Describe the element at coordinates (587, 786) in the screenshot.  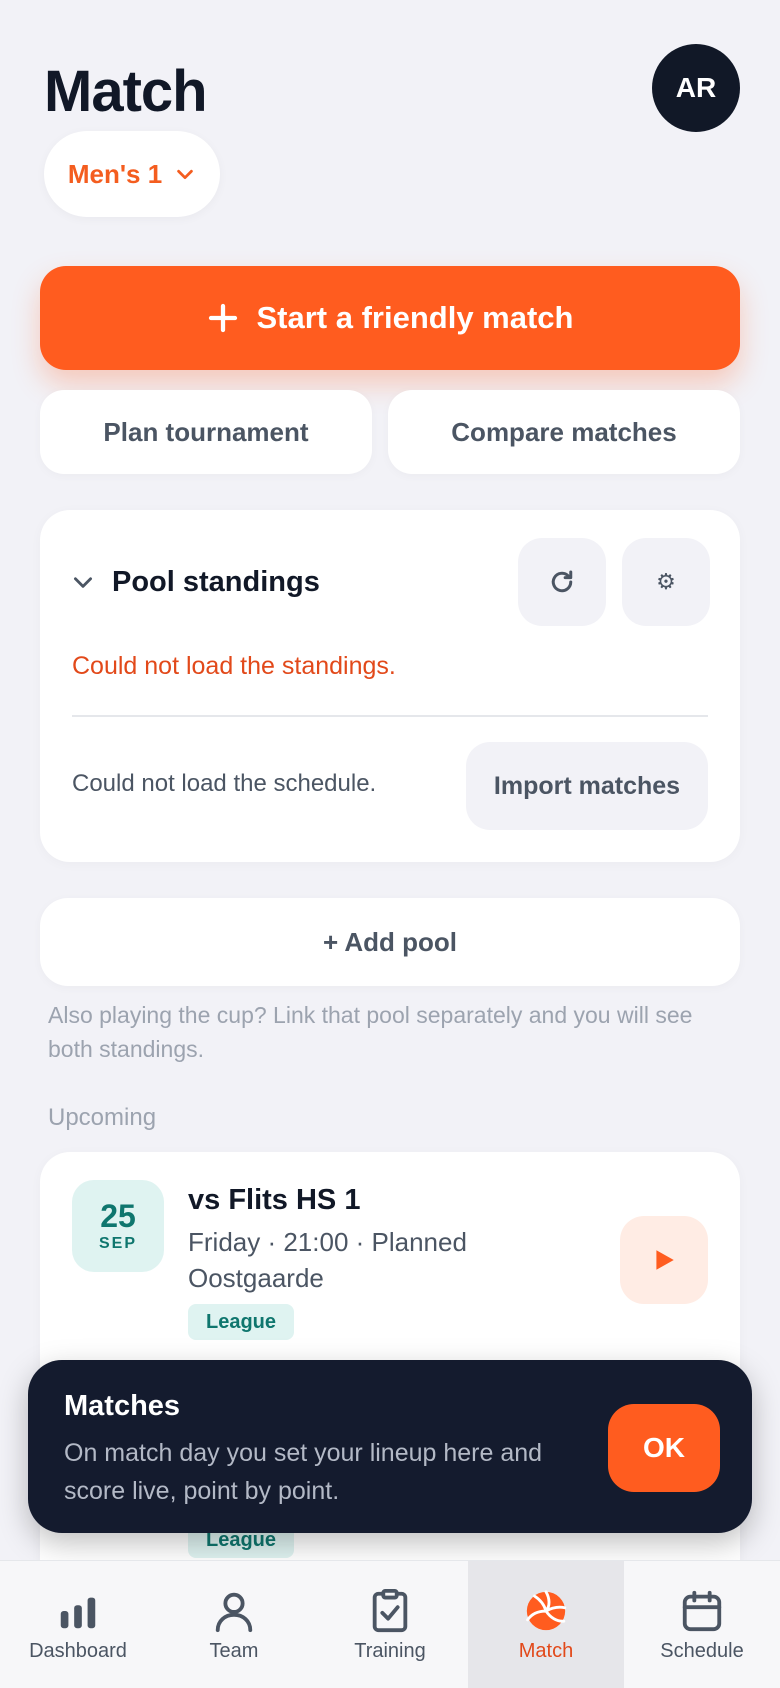
I see `import-matches-button: Import matches` at that location.